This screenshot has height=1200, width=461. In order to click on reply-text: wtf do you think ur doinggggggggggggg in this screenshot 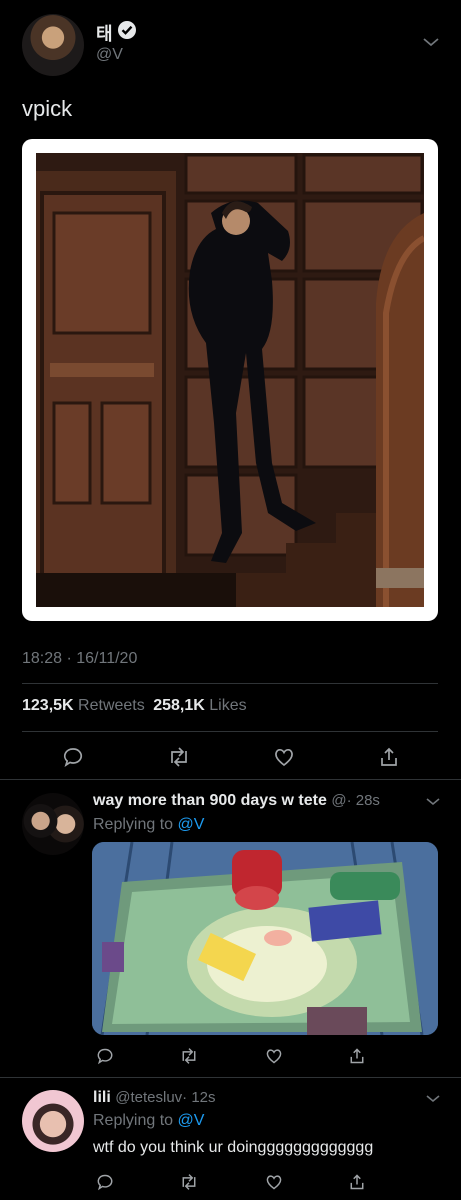, I will do `click(233, 1147)`.